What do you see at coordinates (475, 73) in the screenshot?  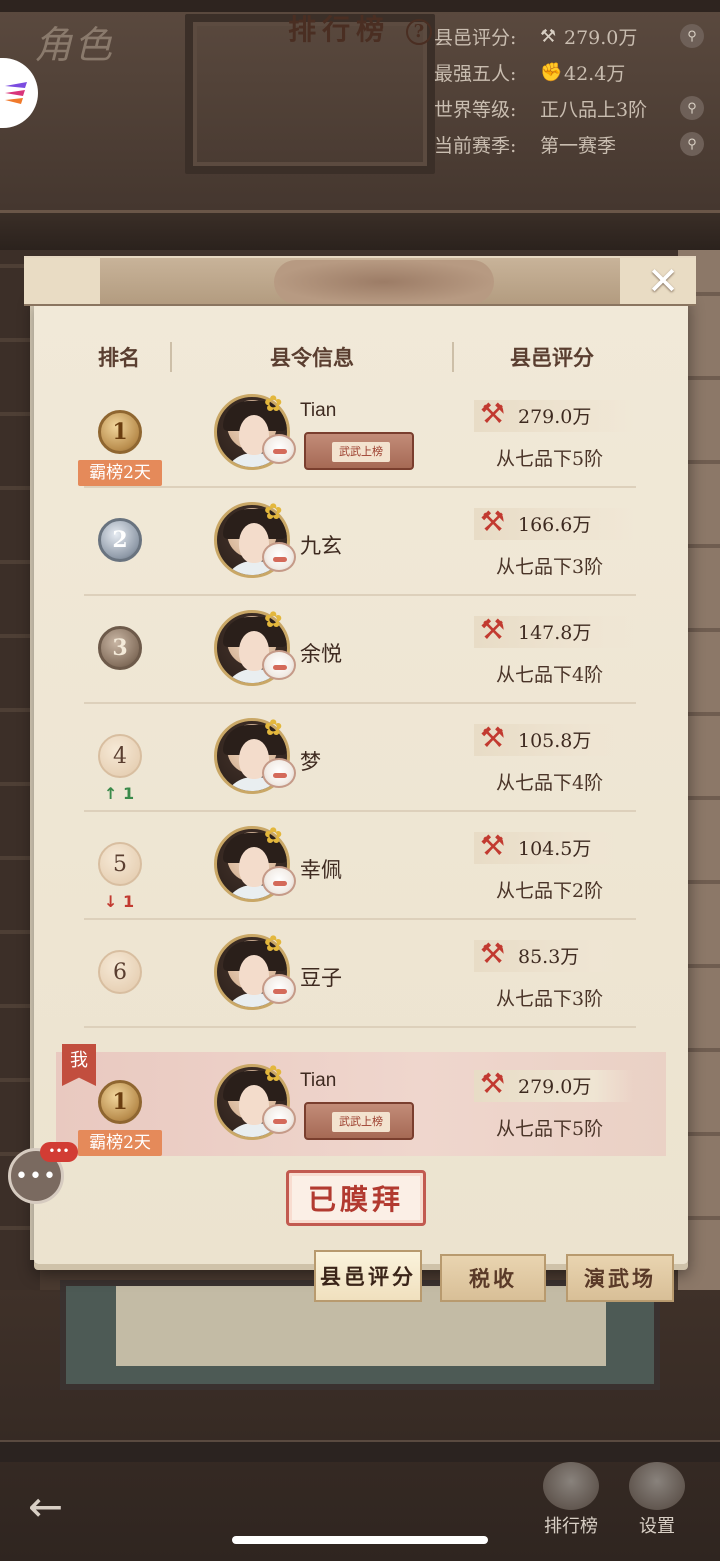 I see `stat-label: 最强五人:` at bounding box center [475, 73].